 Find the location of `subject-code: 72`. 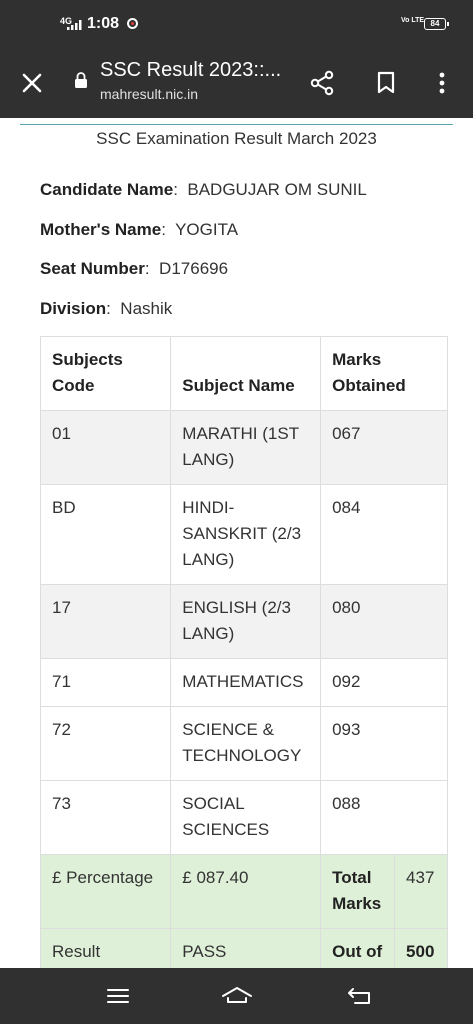

subject-code: 72 is located at coordinates (105, 743).